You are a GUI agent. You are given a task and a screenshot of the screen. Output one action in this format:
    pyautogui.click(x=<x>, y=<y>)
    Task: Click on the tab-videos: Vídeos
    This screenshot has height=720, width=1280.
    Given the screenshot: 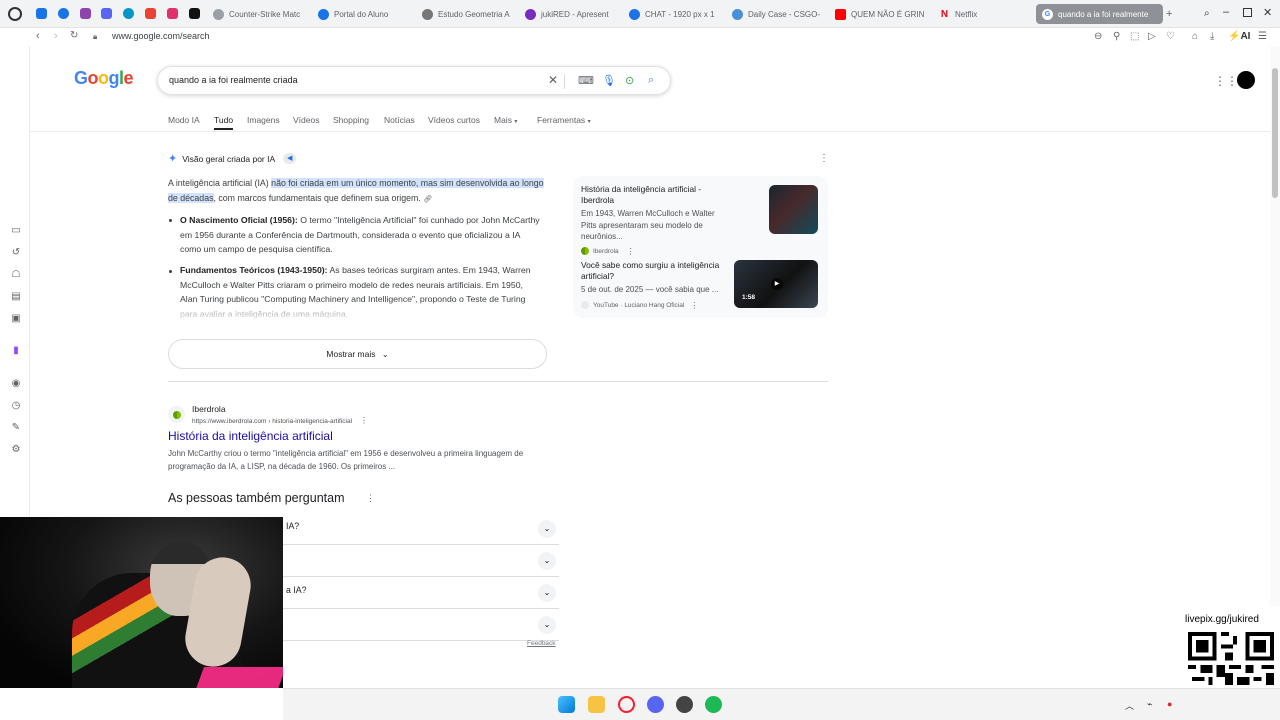 What is the action you would take?
    pyautogui.click(x=306, y=120)
    